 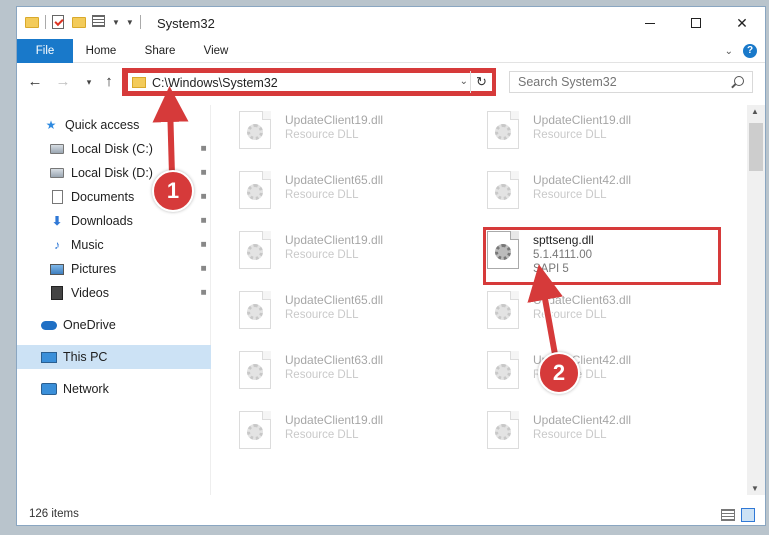 I want to click on maximize-button, so click(x=696, y=23).